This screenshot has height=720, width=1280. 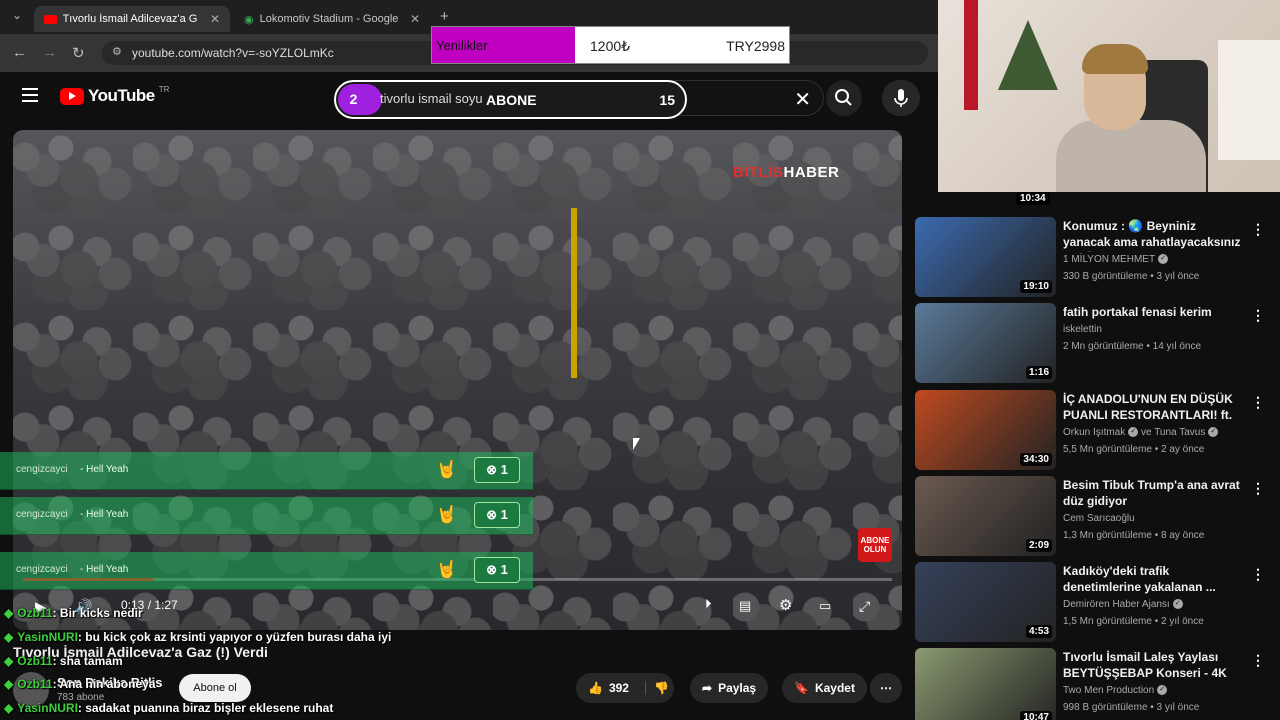 I want to click on recommendation-channel: Orkun Işıtmak ✓ ve Tuna Tavus ✓, so click(x=1141, y=432).